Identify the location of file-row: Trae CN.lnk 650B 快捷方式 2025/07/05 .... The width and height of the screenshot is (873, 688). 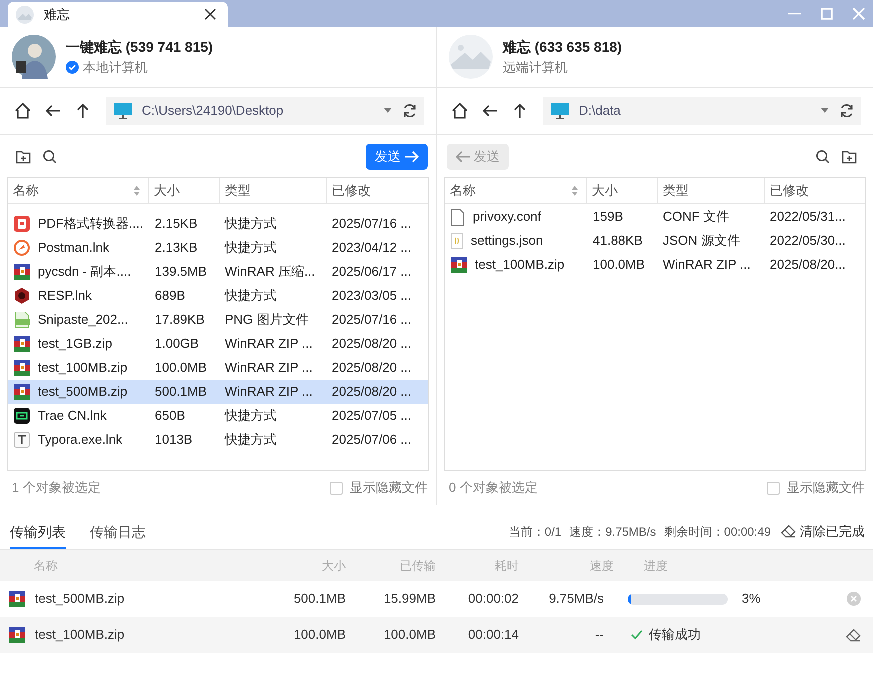
(218, 416).